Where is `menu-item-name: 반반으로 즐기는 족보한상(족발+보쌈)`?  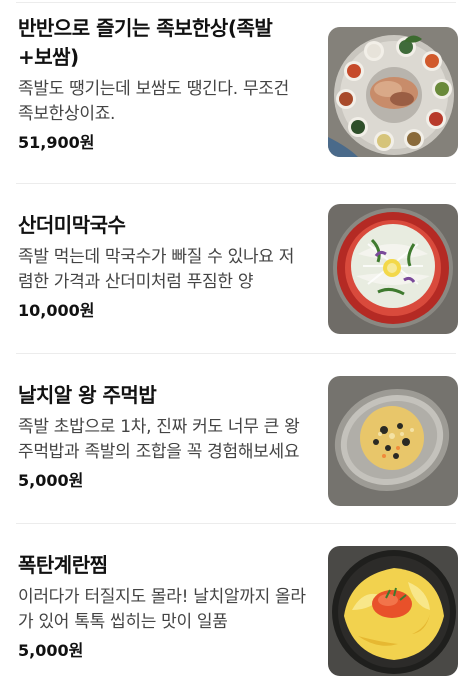 menu-item-name: 반반으로 즐기는 족보한상(족발+보쌈) is located at coordinates (145, 42).